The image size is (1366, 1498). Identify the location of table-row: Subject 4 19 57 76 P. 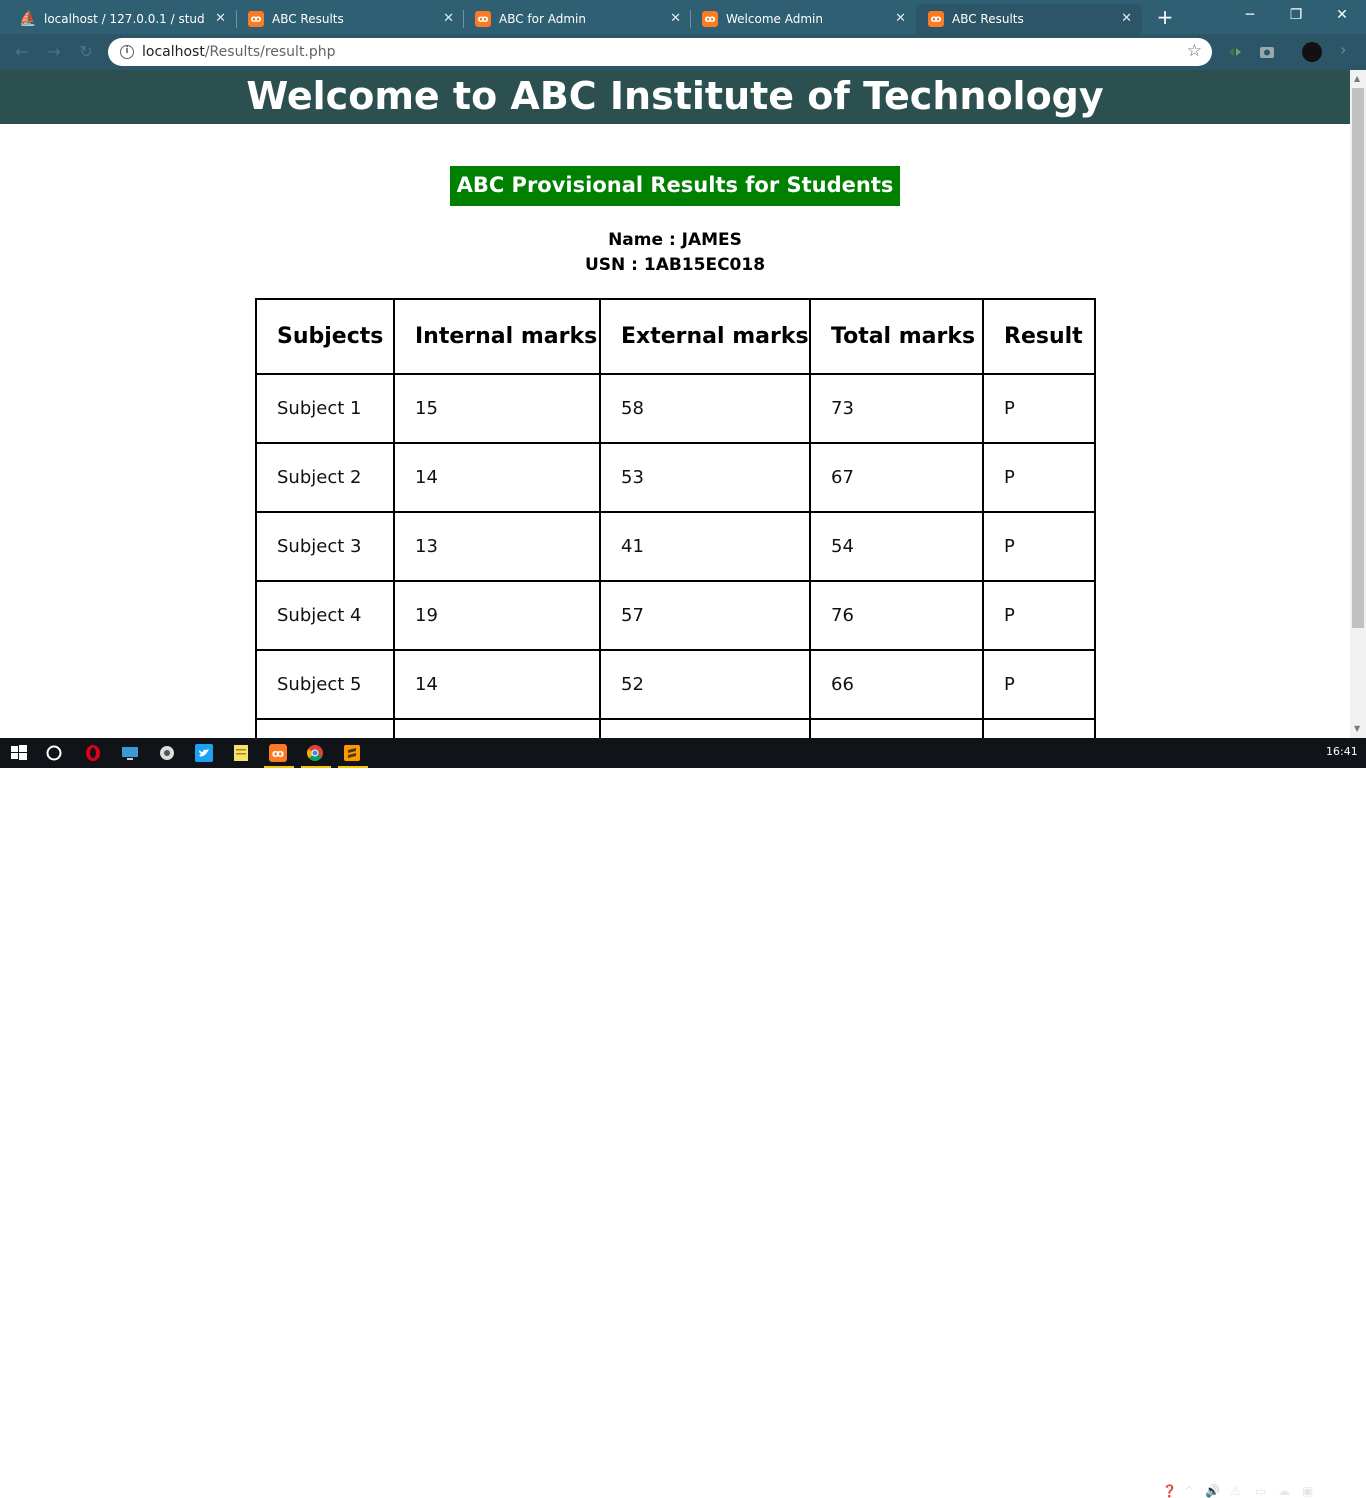
(675, 615).